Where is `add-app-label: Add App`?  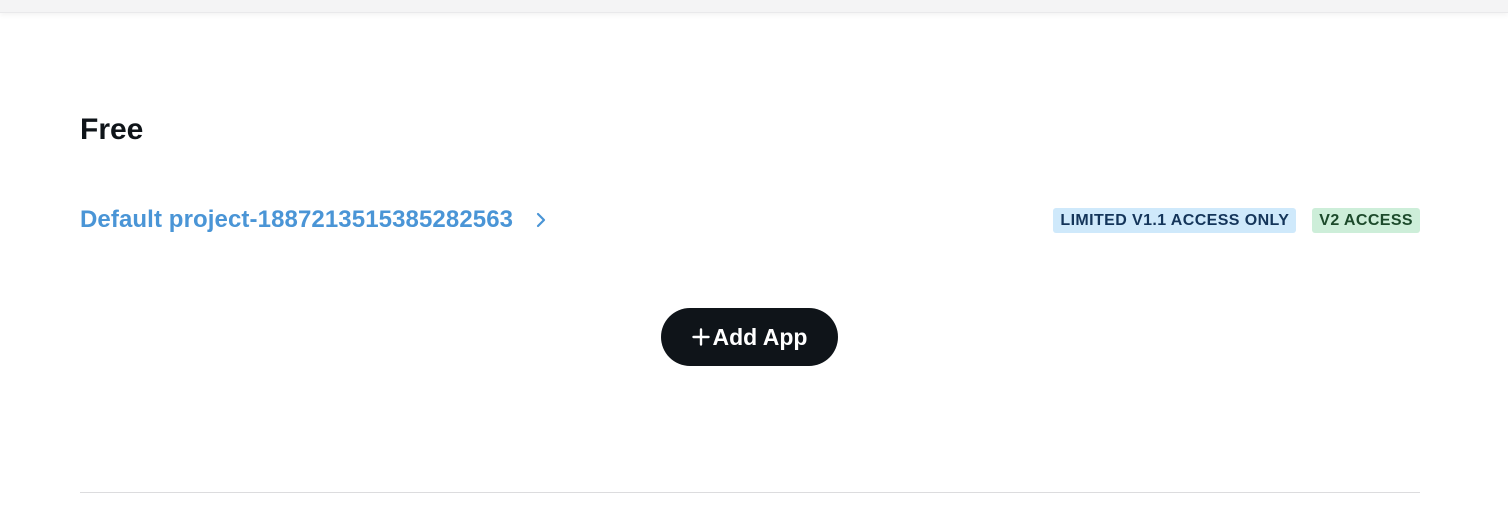
add-app-label: Add App is located at coordinates (760, 336).